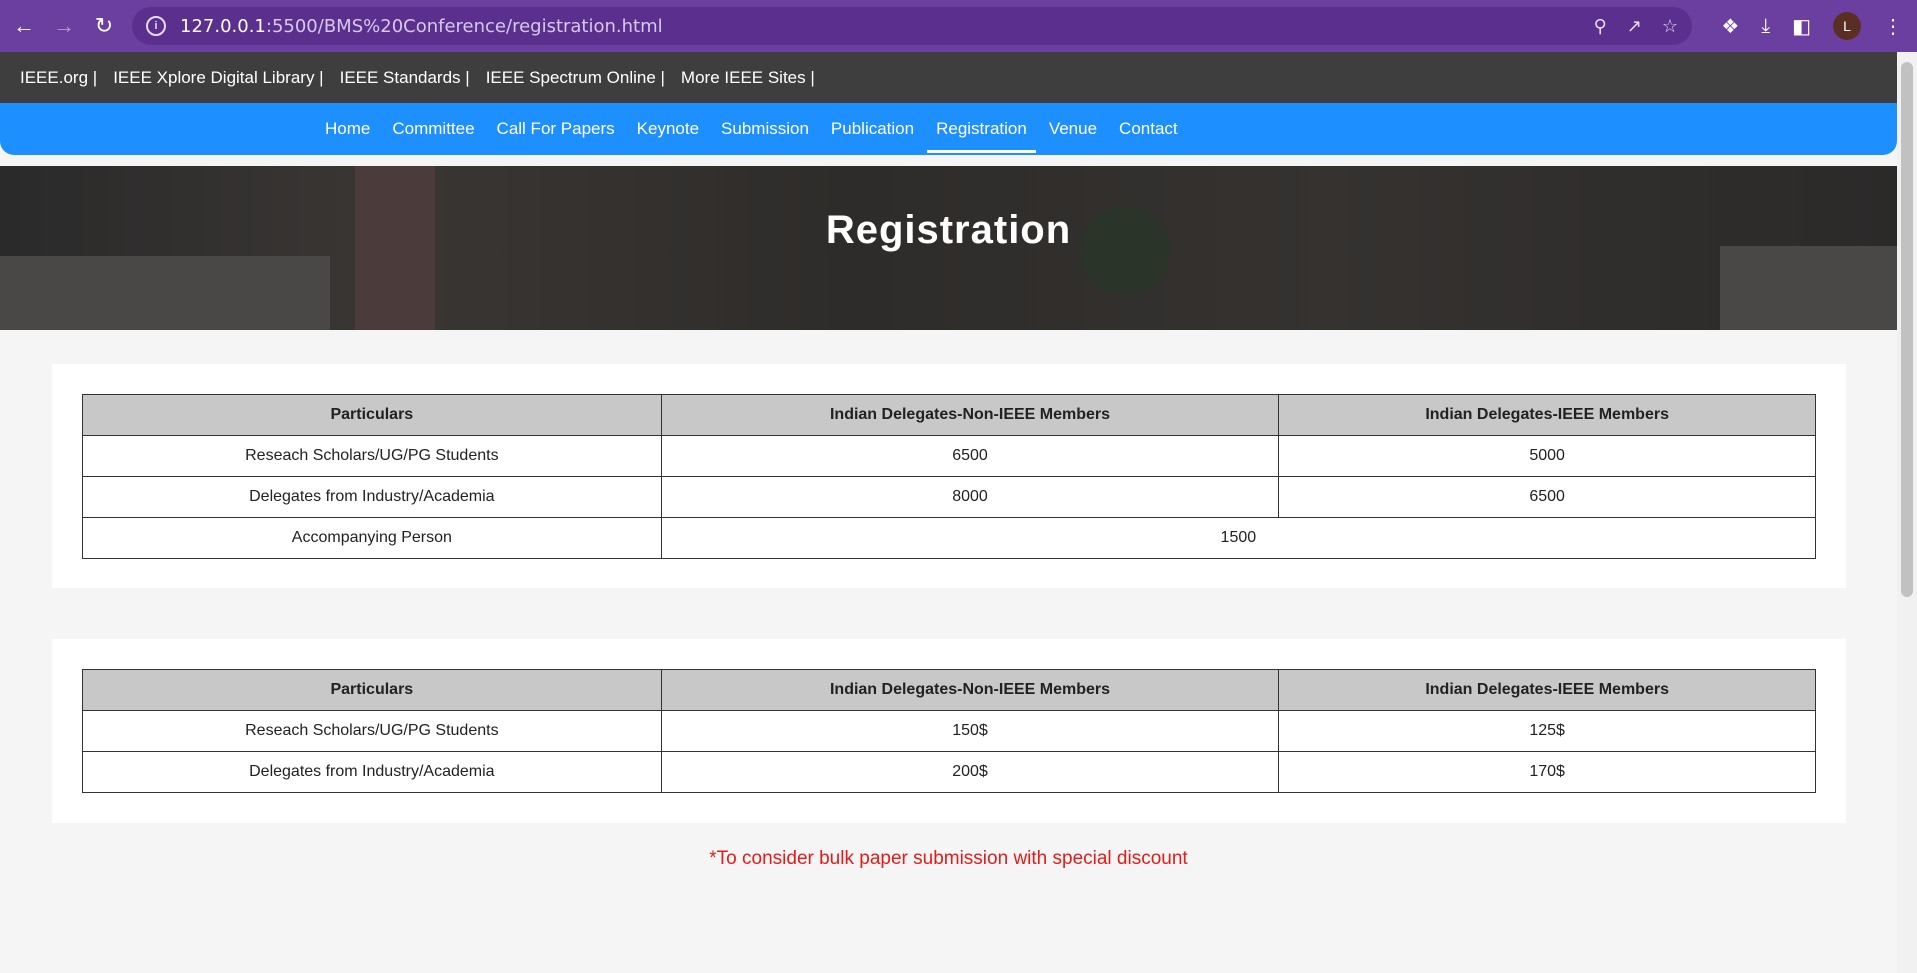 The image size is (1917, 973). I want to click on table-cell: 5000, so click(1547, 456).